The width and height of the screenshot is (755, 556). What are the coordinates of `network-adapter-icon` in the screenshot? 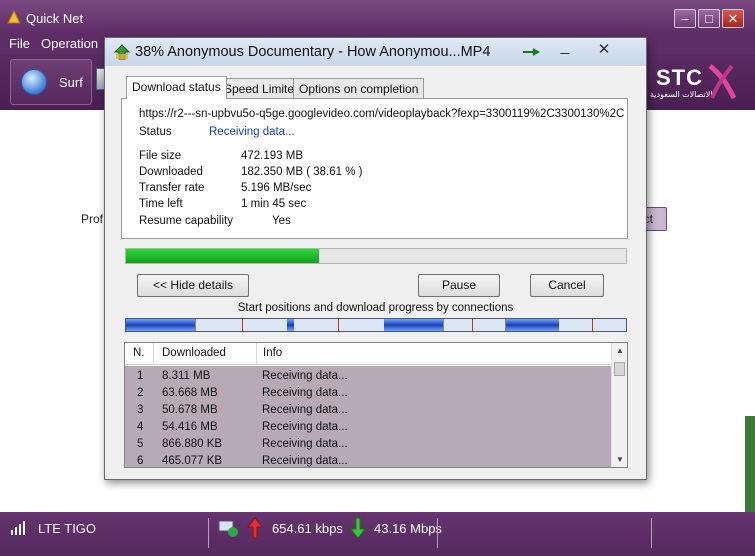 It's located at (228, 528).